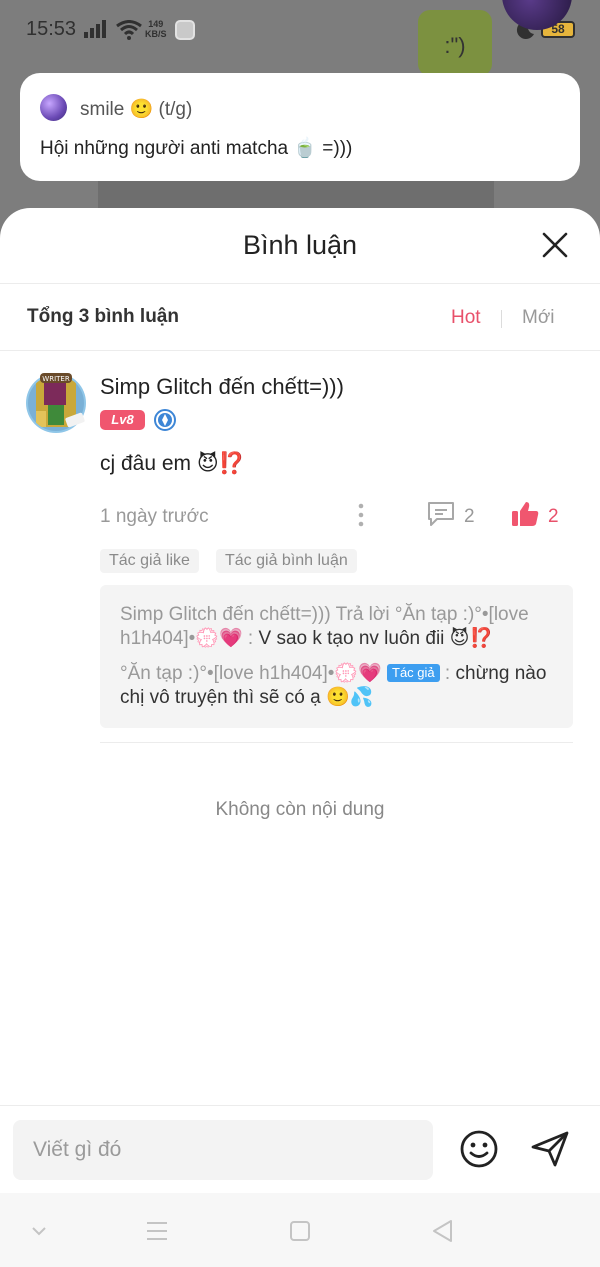 Image resolution: width=600 pixels, height=1267 pixels. I want to click on reply-count: 2, so click(469, 516).